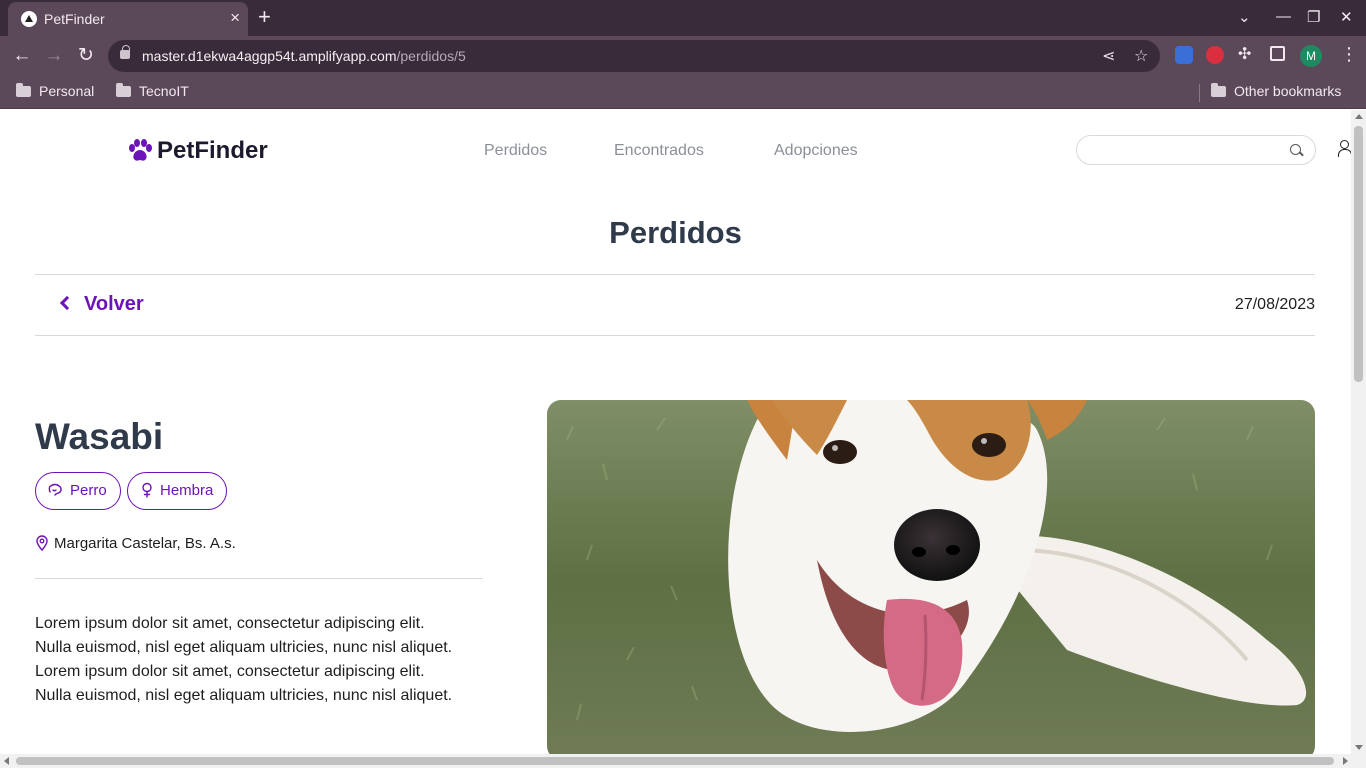  I want to click on bookmark-label: Personal, so click(67, 91).